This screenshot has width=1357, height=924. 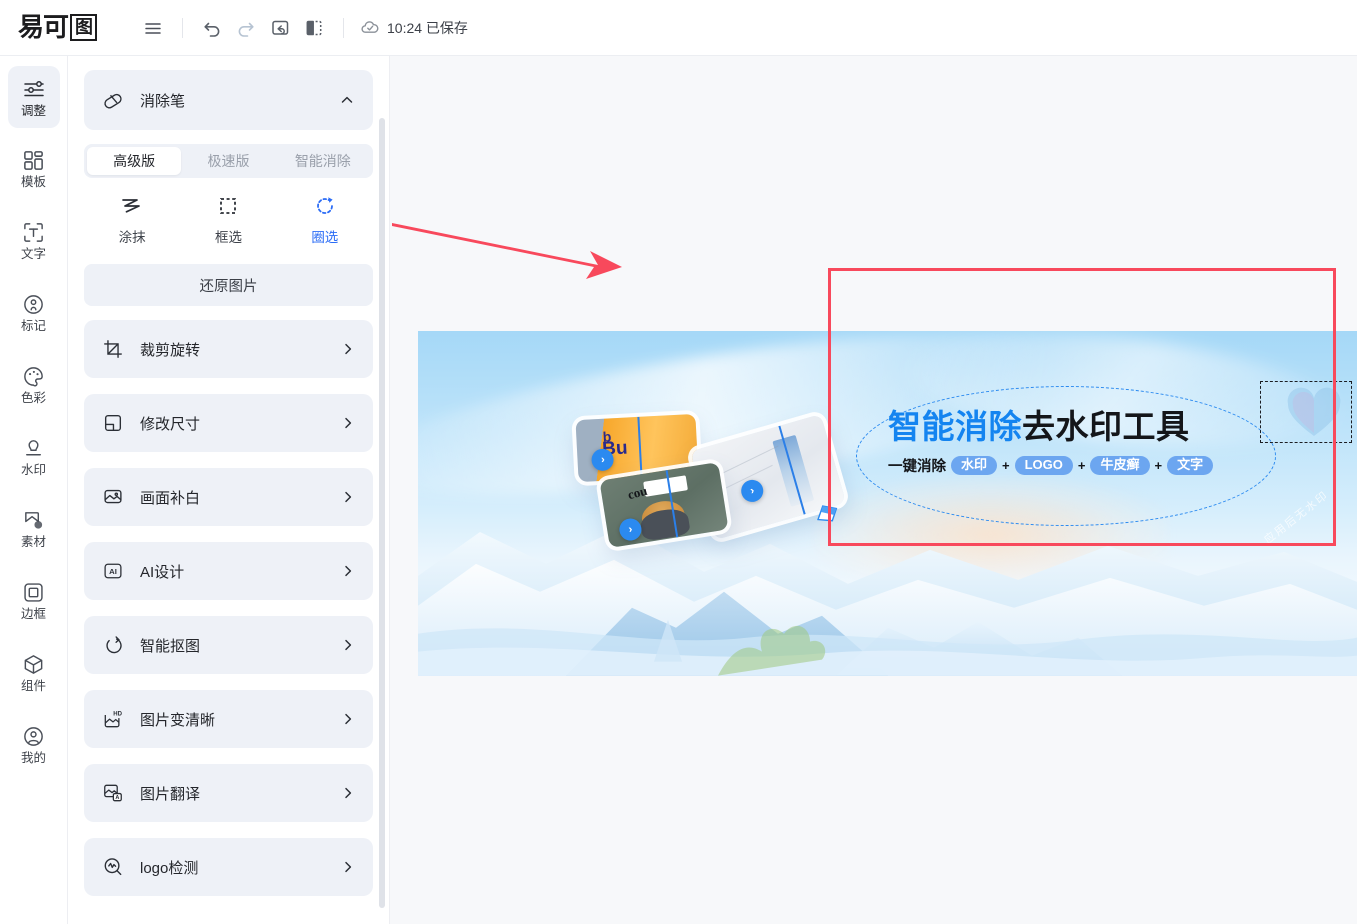 I want to click on tool-row-cutout: 智能抠图, so click(x=228, y=645).